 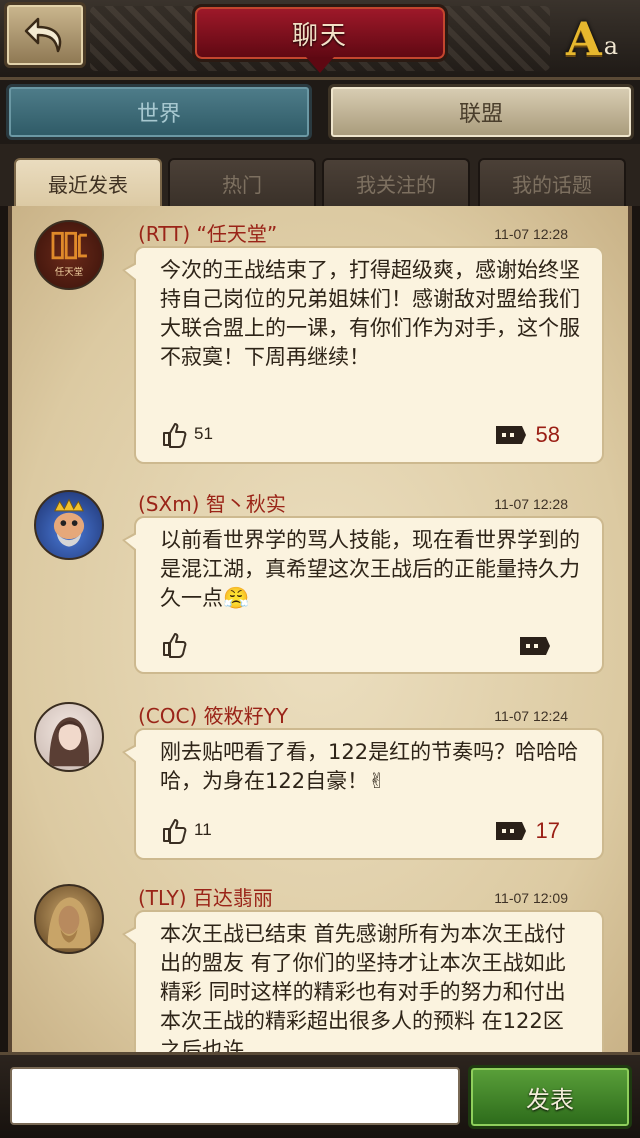 I want to click on avatar: 任天堂, so click(x=69, y=255).